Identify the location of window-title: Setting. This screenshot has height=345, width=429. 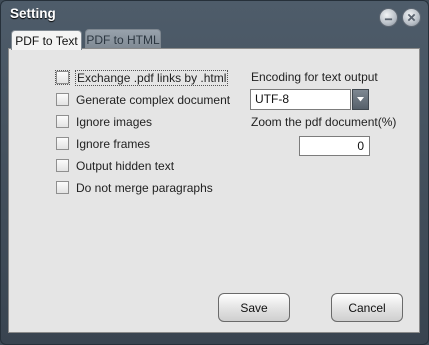
(33, 13).